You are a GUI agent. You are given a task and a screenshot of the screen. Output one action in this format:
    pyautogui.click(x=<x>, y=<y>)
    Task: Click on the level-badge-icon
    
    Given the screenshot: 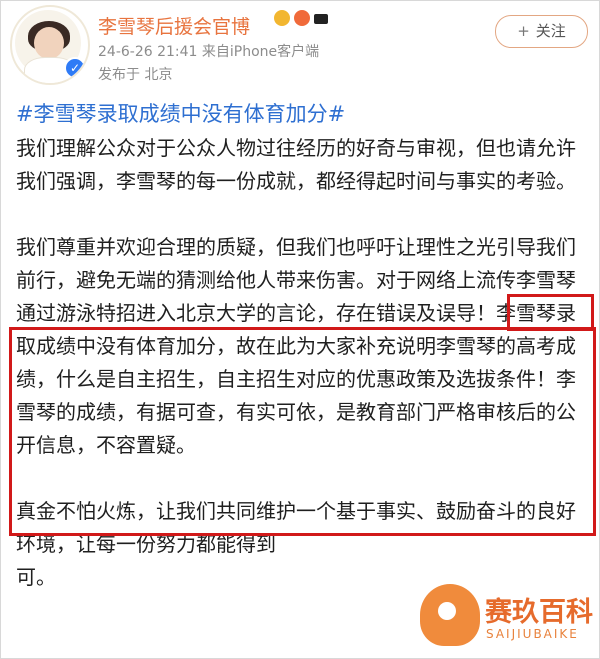 What is the action you would take?
    pyautogui.click(x=302, y=18)
    